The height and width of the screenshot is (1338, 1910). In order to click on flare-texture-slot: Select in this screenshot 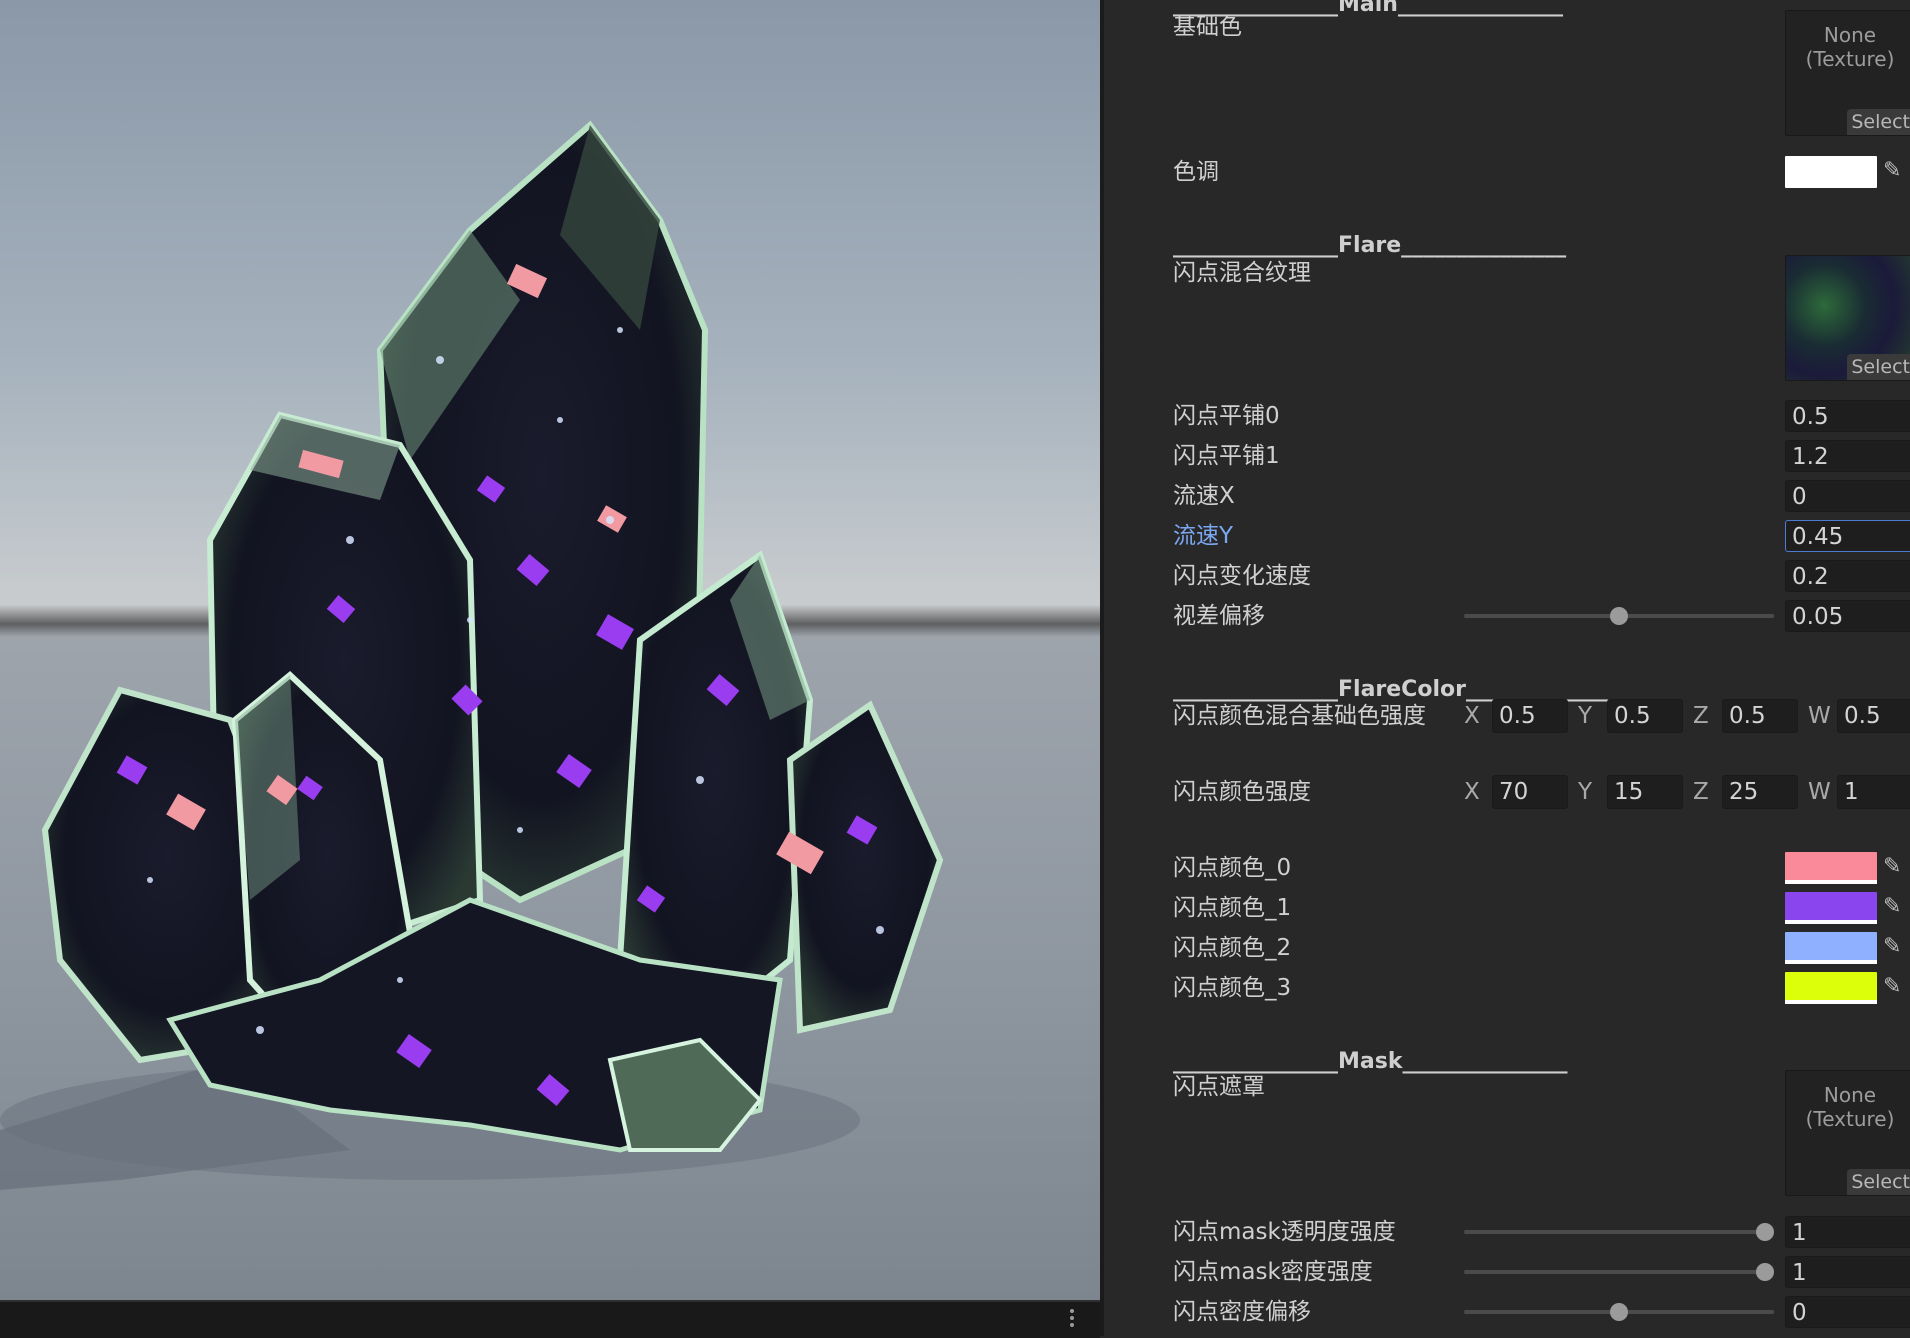, I will do `click(1847, 318)`.